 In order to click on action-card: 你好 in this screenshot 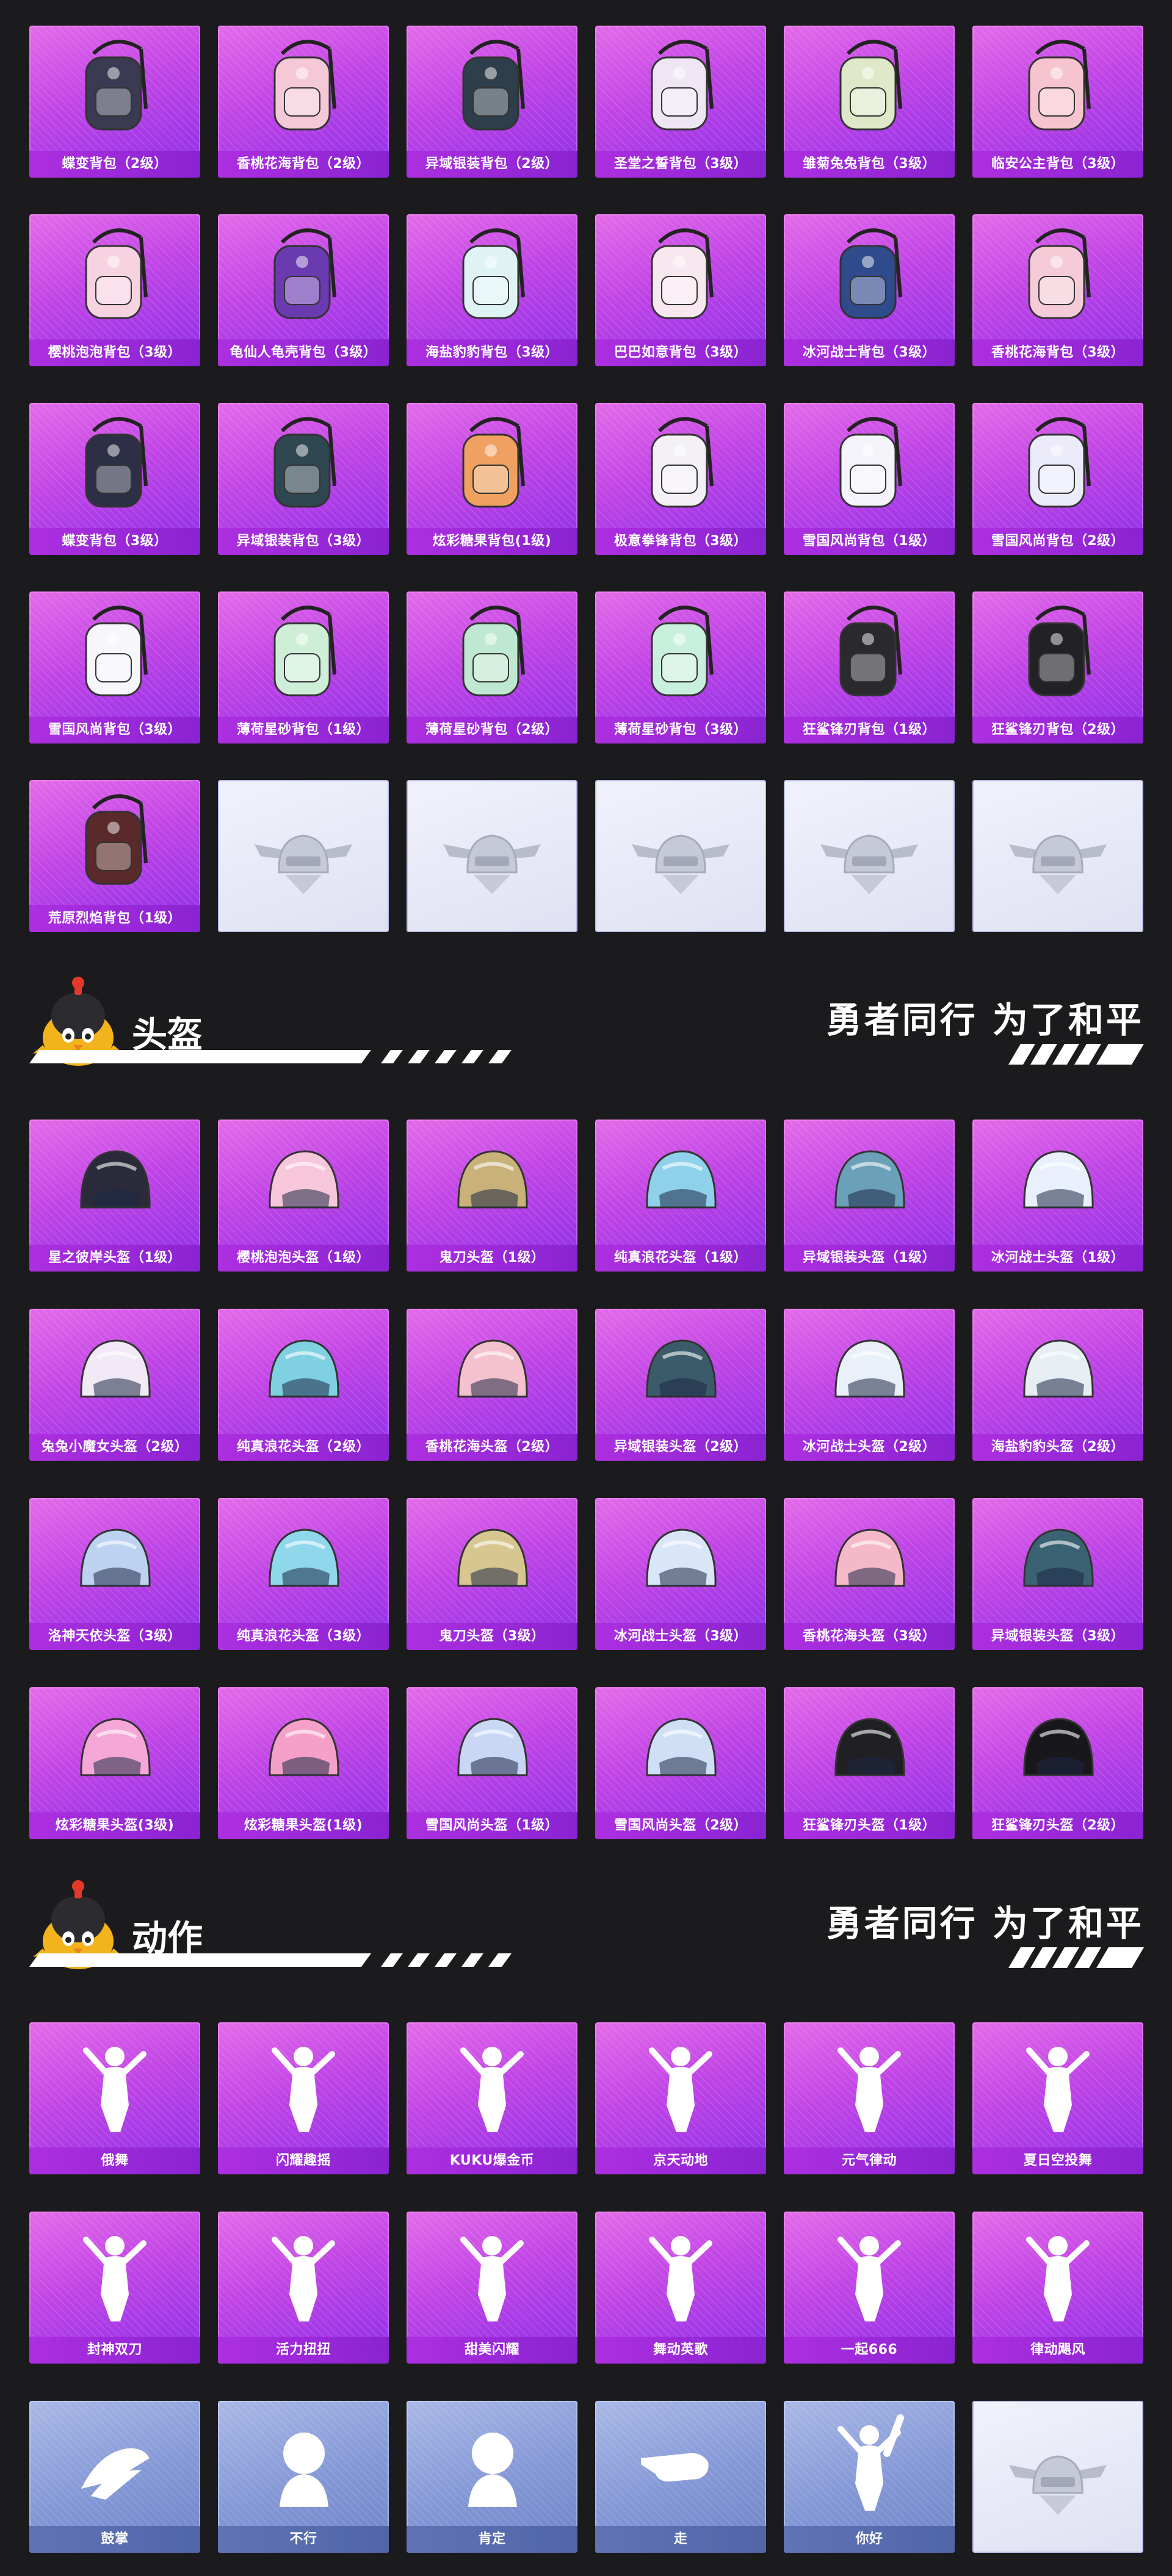, I will do `click(870, 2477)`.